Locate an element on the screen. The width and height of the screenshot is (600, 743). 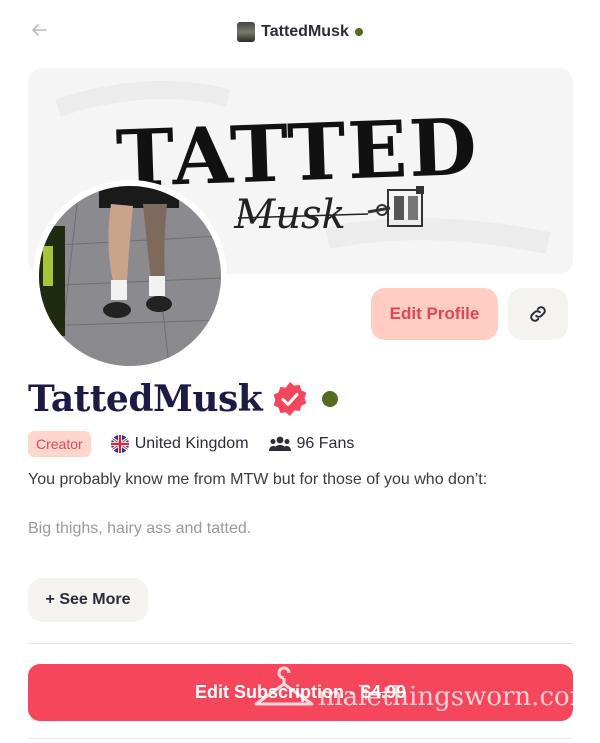
edit-profile-button: Edit Profile is located at coordinates (434, 314).